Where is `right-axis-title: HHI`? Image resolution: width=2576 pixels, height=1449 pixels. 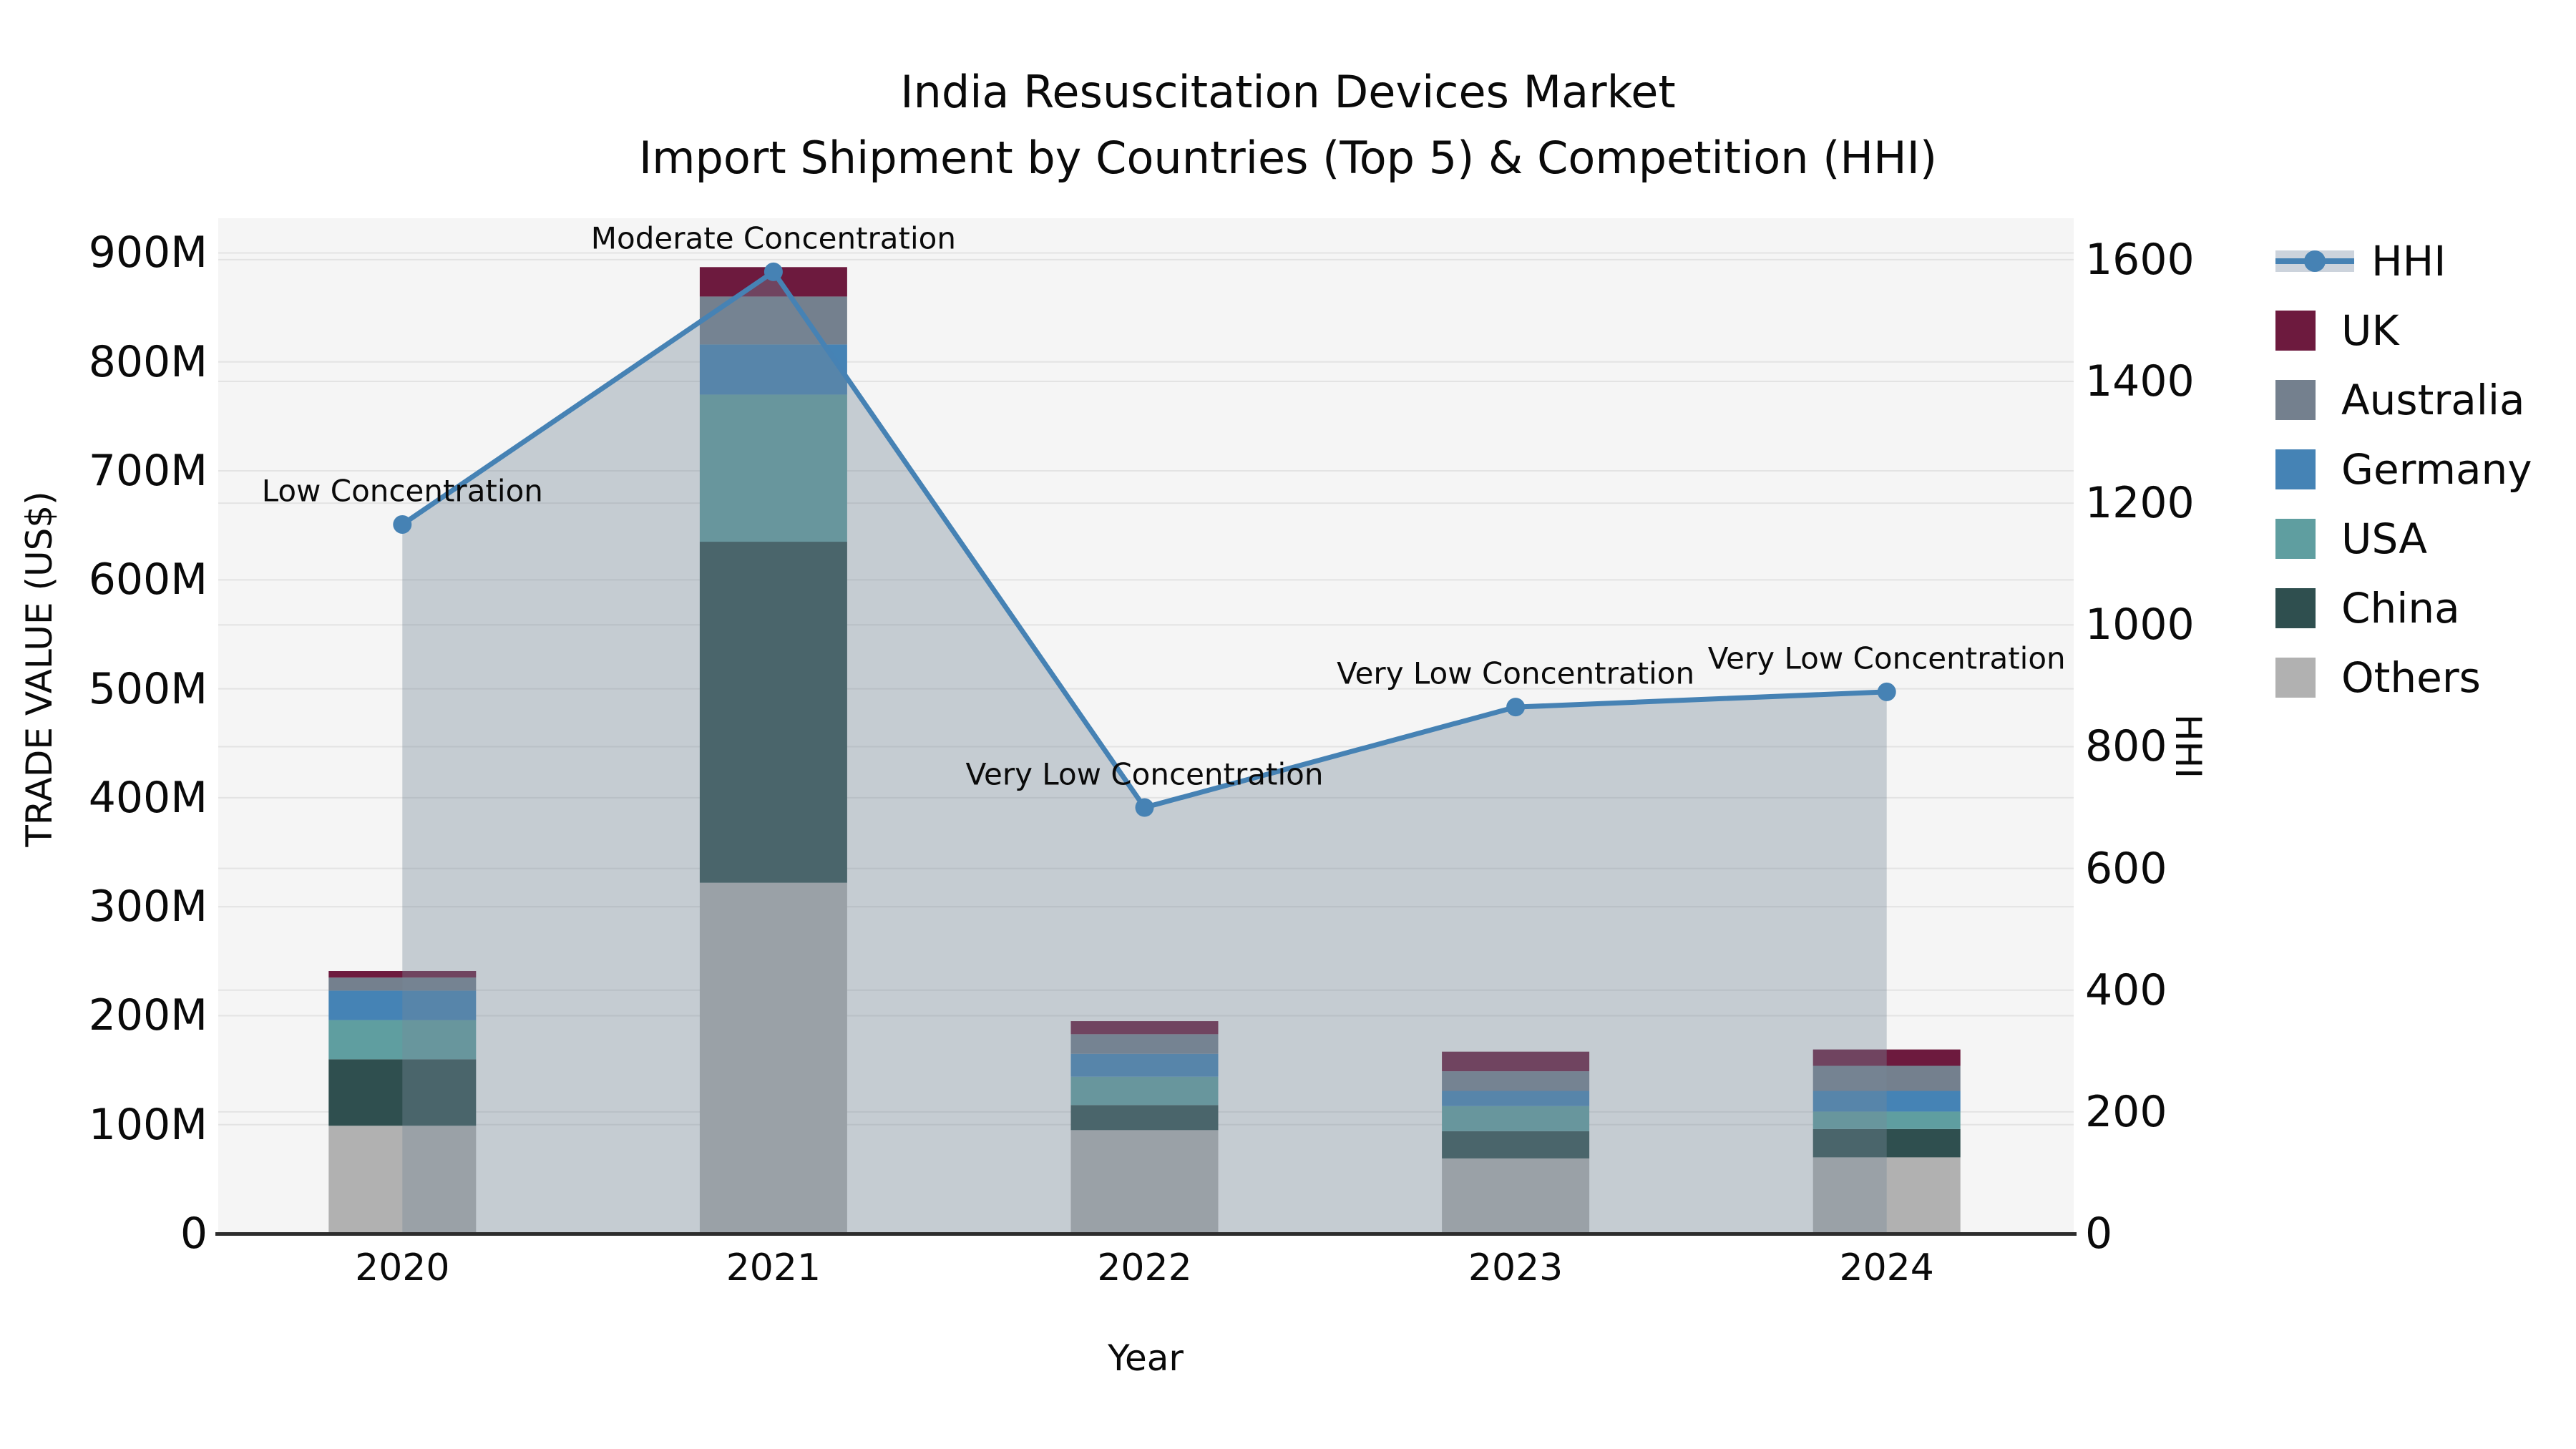 right-axis-title: HHI is located at coordinates (2188, 746).